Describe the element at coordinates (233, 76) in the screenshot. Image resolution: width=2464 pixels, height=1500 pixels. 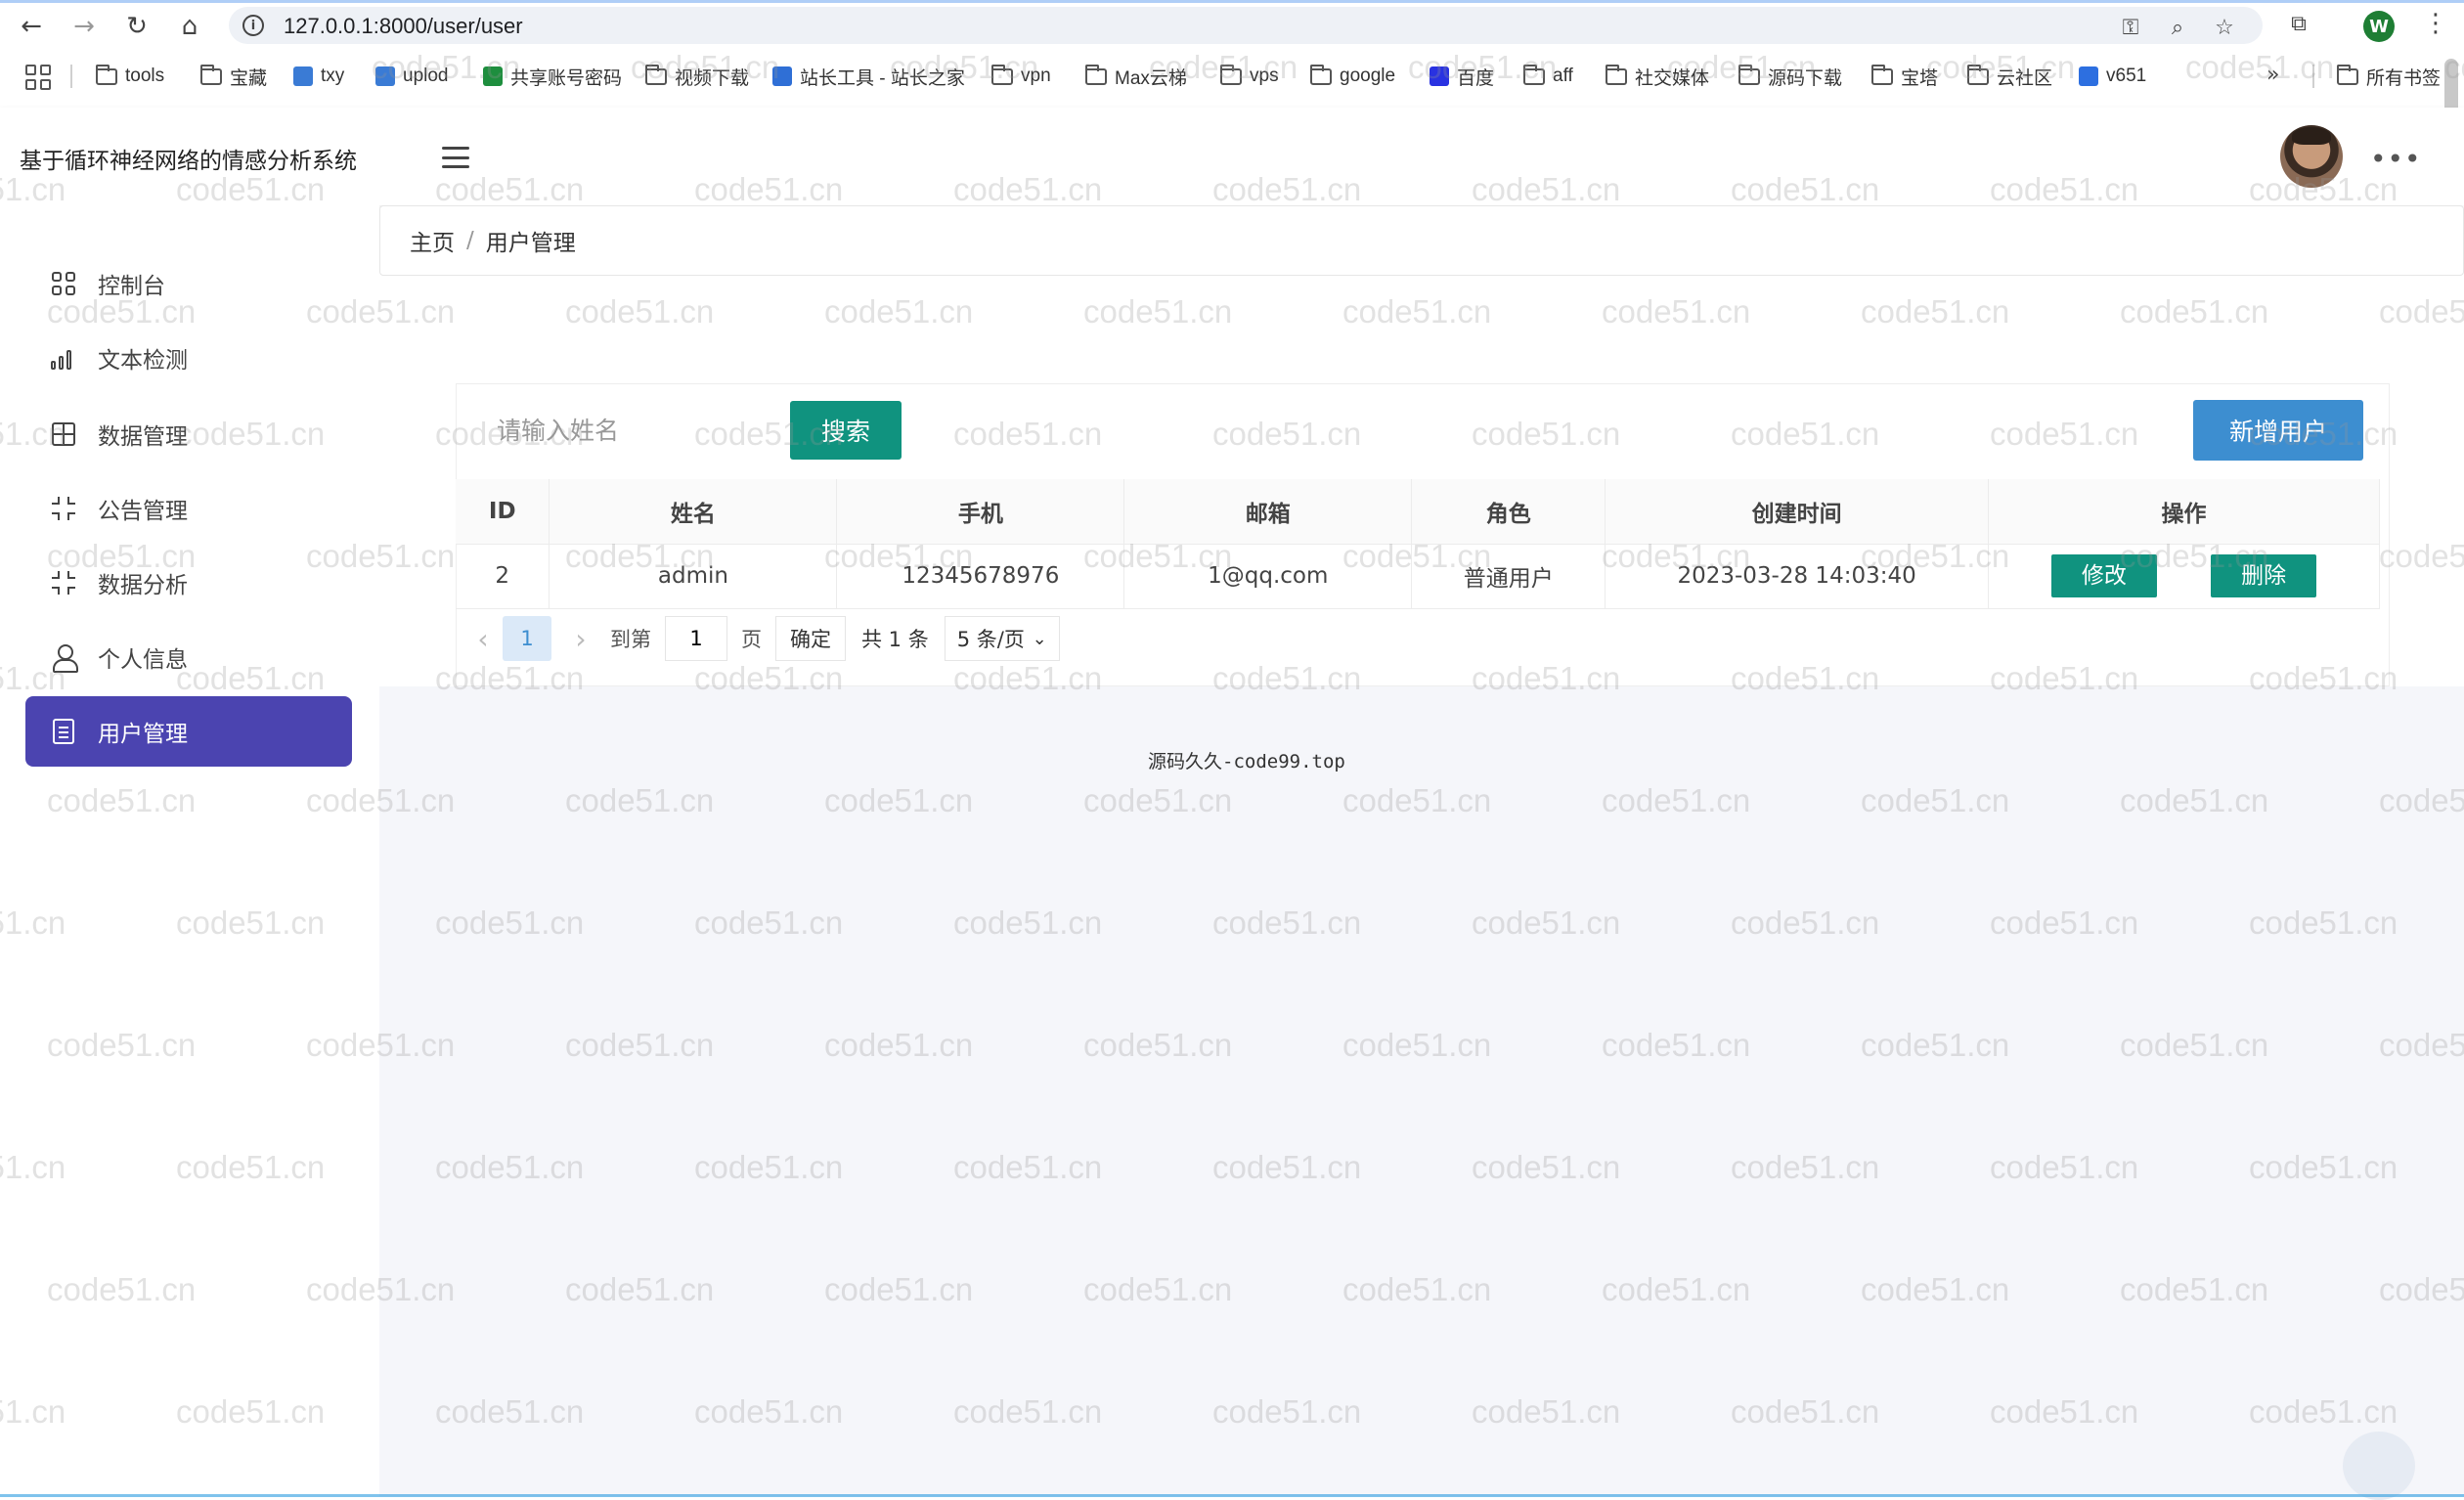
I see `bookmark-item: 宝藏` at that location.